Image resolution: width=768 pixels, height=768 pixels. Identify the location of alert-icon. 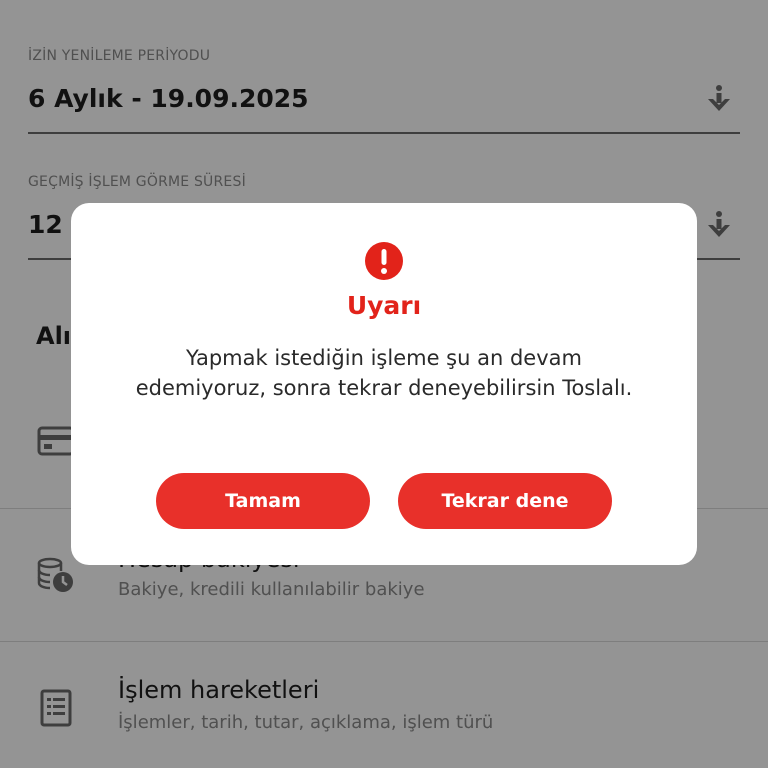
(384, 261).